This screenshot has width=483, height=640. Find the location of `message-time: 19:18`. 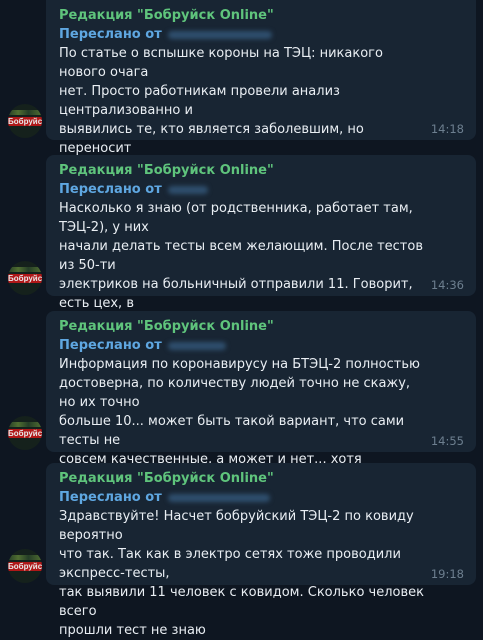

message-time: 19:18 is located at coordinates (447, 574).